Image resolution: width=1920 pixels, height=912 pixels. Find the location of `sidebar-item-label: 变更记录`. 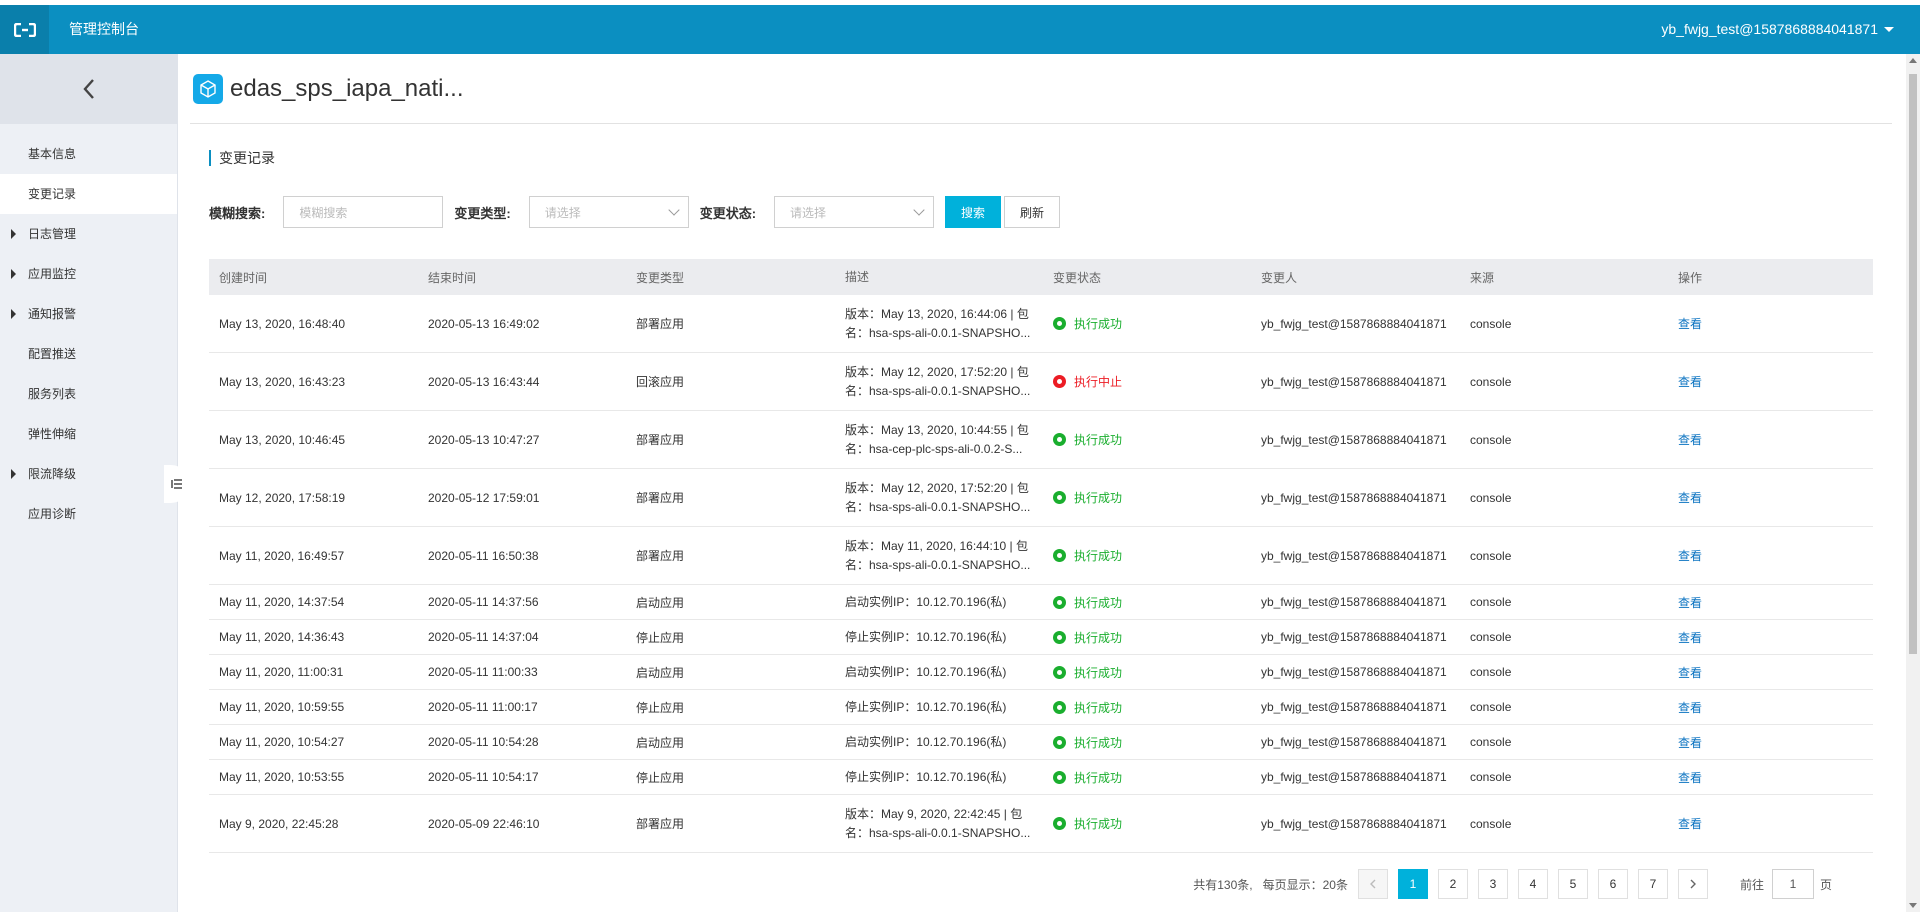

sidebar-item-label: 变更记录 is located at coordinates (52, 194).